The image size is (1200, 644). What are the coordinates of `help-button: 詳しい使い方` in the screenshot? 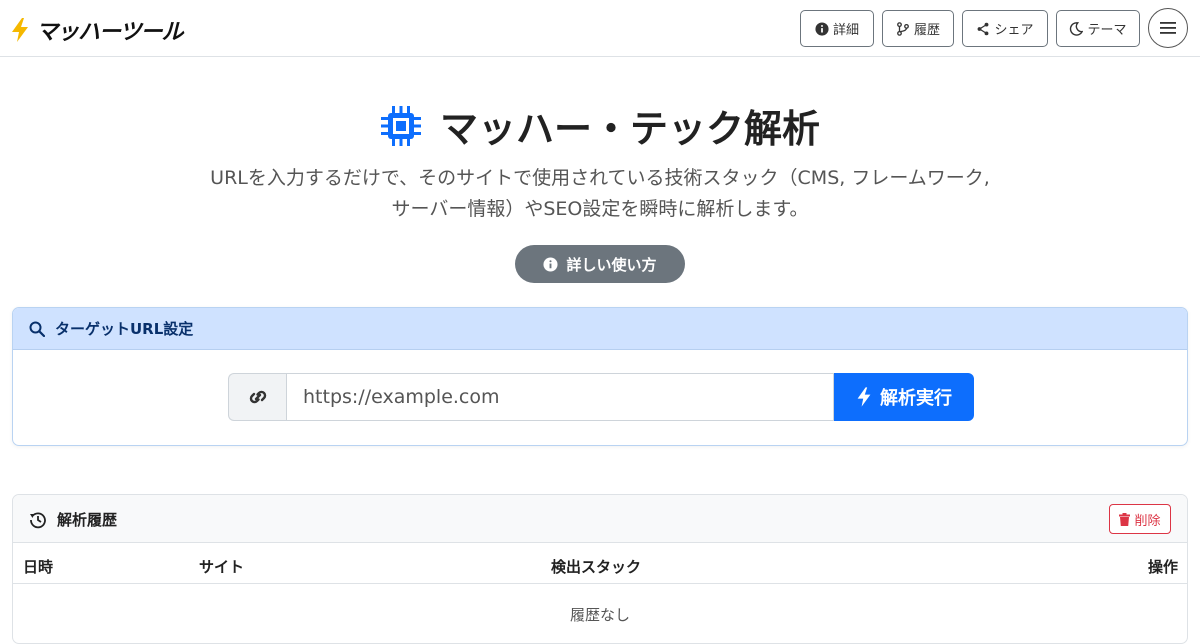 It's located at (600, 264).